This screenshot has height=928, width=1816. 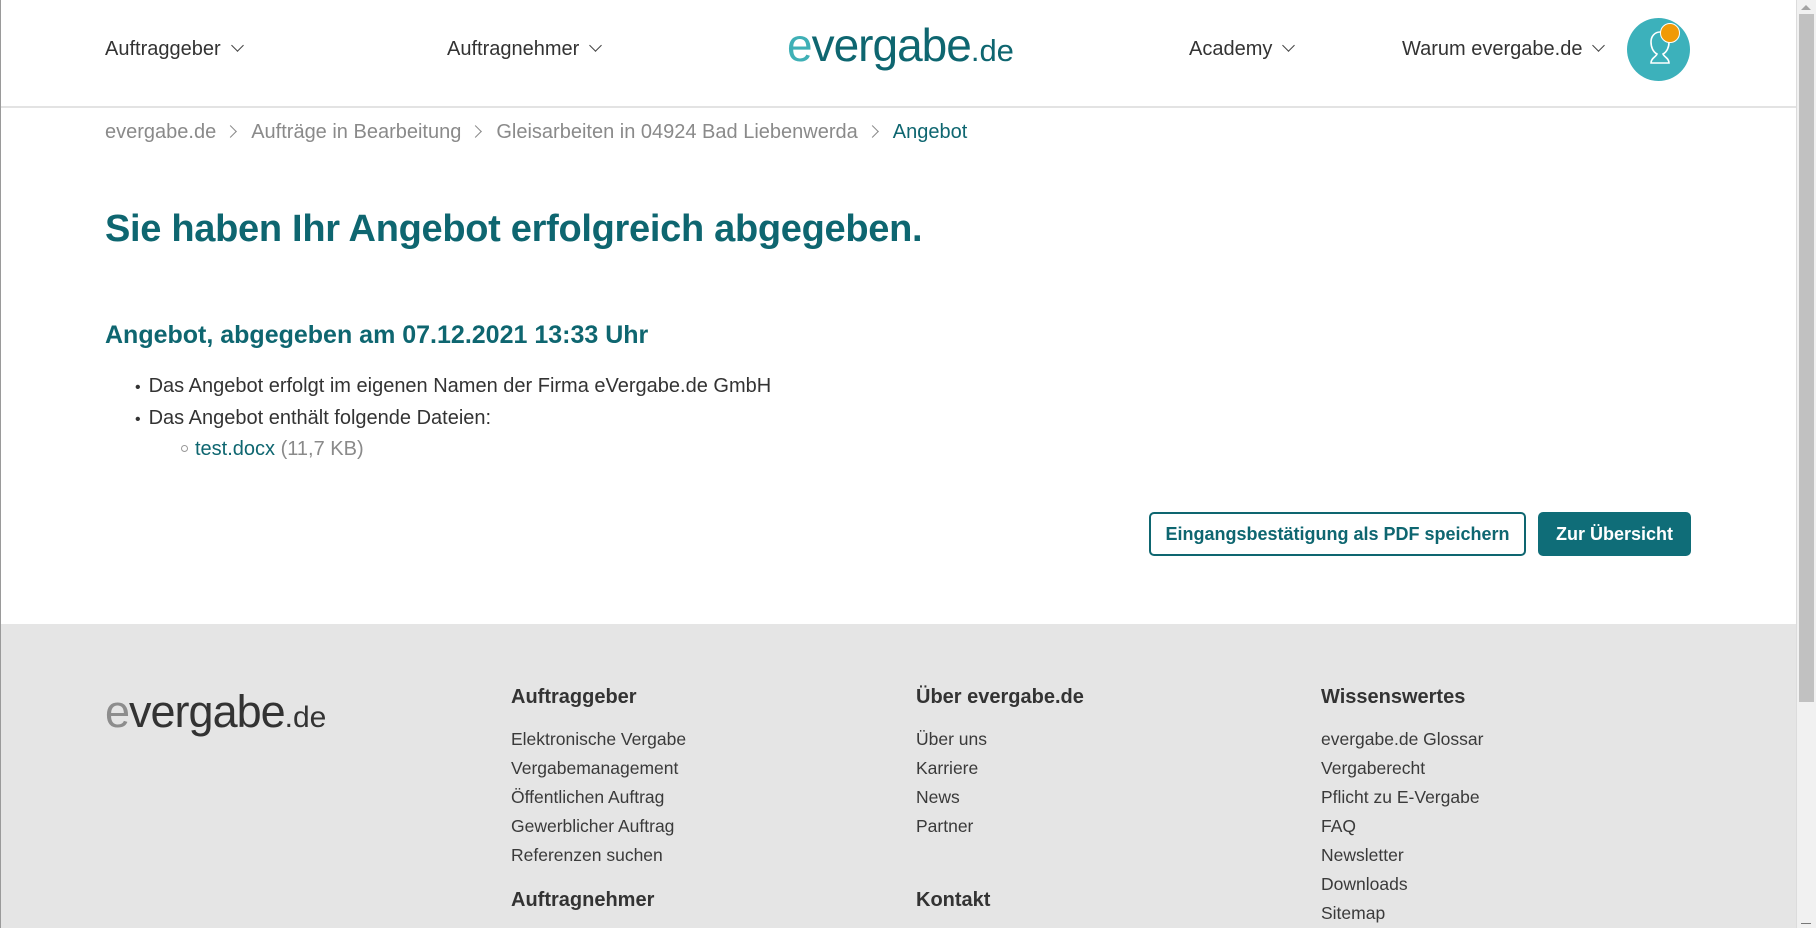 What do you see at coordinates (953, 900) in the screenshot?
I see `footer-heading: Kontakt` at bounding box center [953, 900].